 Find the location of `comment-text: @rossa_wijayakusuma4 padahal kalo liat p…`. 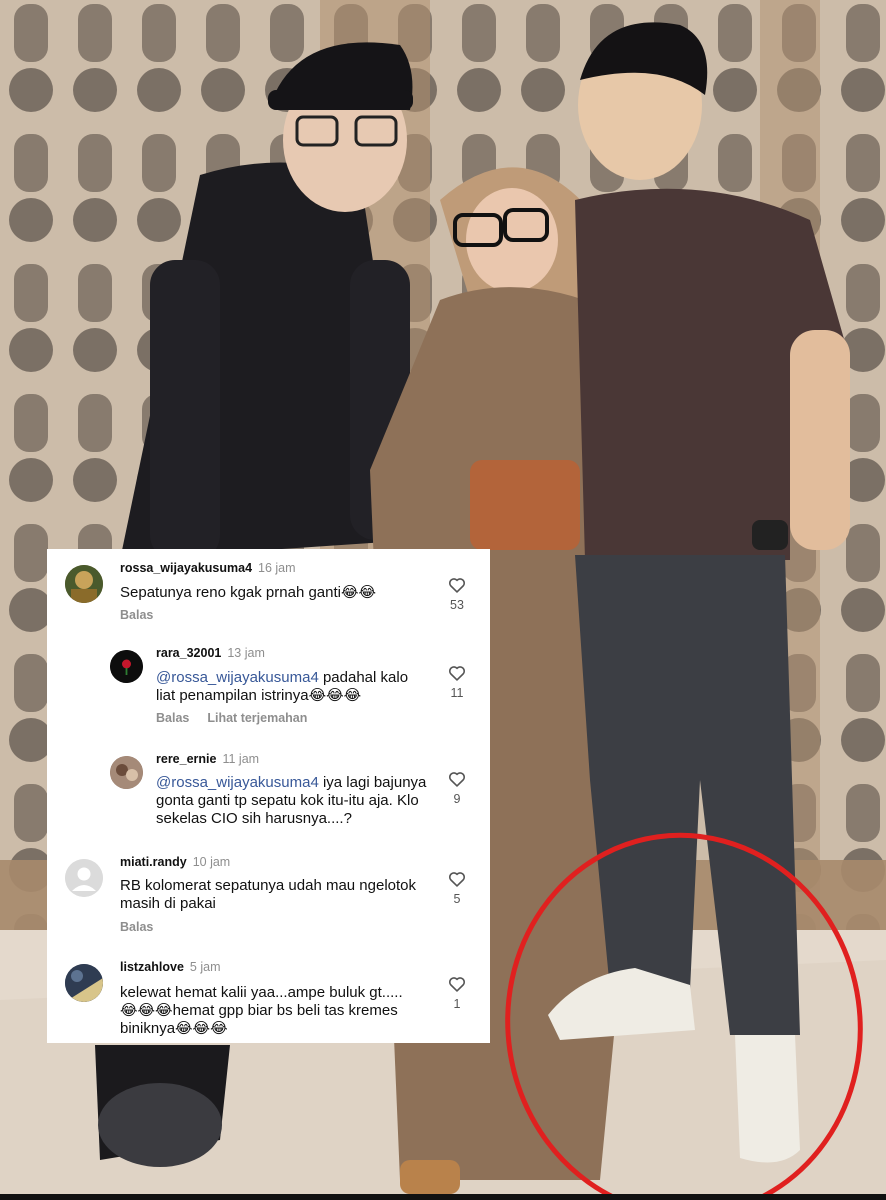

comment-text: @rossa_wijayakusuma4 padahal kalo liat p… is located at coordinates (293, 687).